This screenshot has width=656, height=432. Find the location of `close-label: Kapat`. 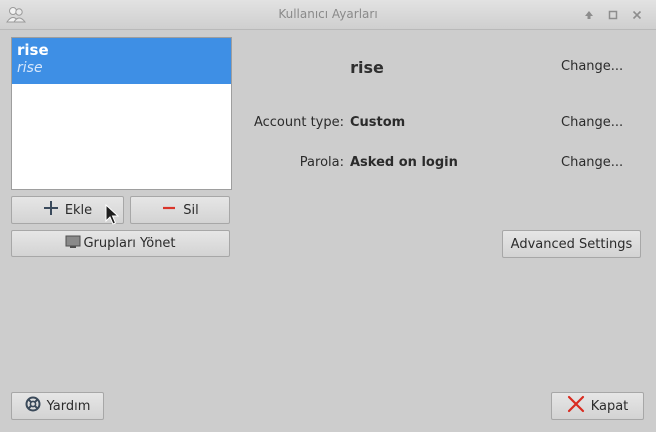

close-label: Kapat is located at coordinates (609, 406).